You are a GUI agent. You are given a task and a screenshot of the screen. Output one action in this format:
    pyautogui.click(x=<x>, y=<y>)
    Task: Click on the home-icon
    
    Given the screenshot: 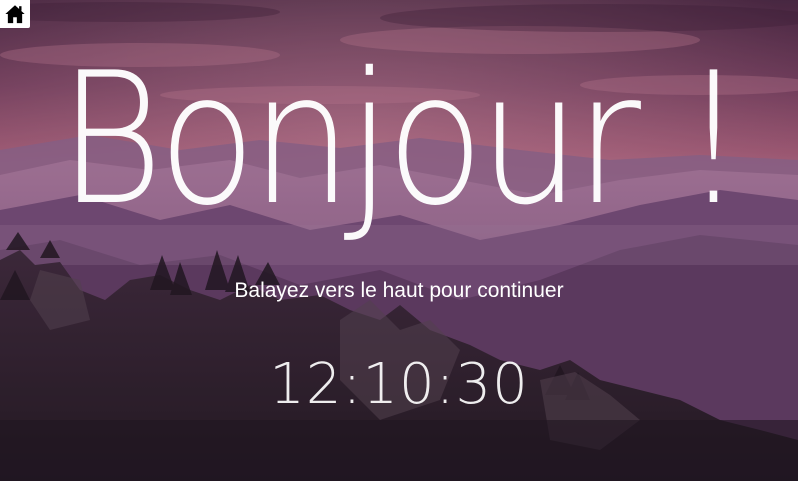 What is the action you would take?
    pyautogui.click(x=15, y=14)
    